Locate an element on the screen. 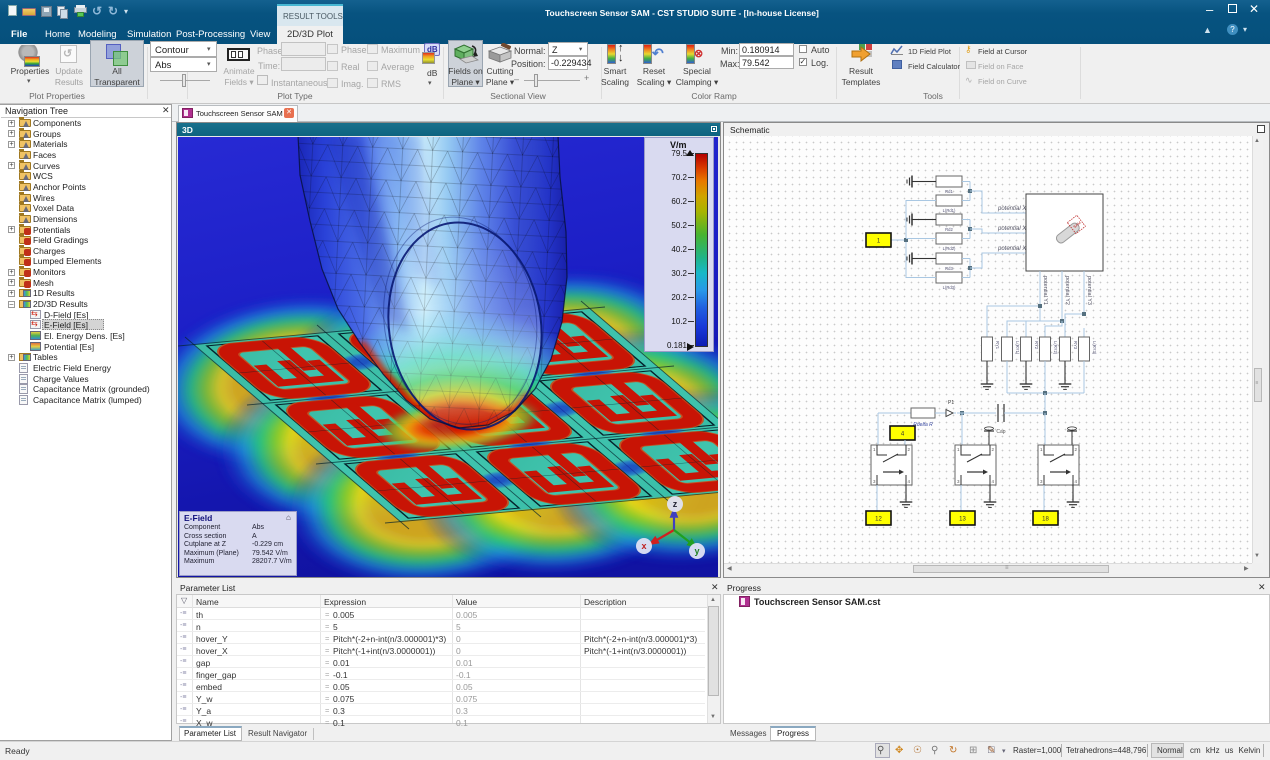 Image resolution: width=1270 pixels, height=760 pixels. svg-text: 12 is located at coordinates (878, 520).